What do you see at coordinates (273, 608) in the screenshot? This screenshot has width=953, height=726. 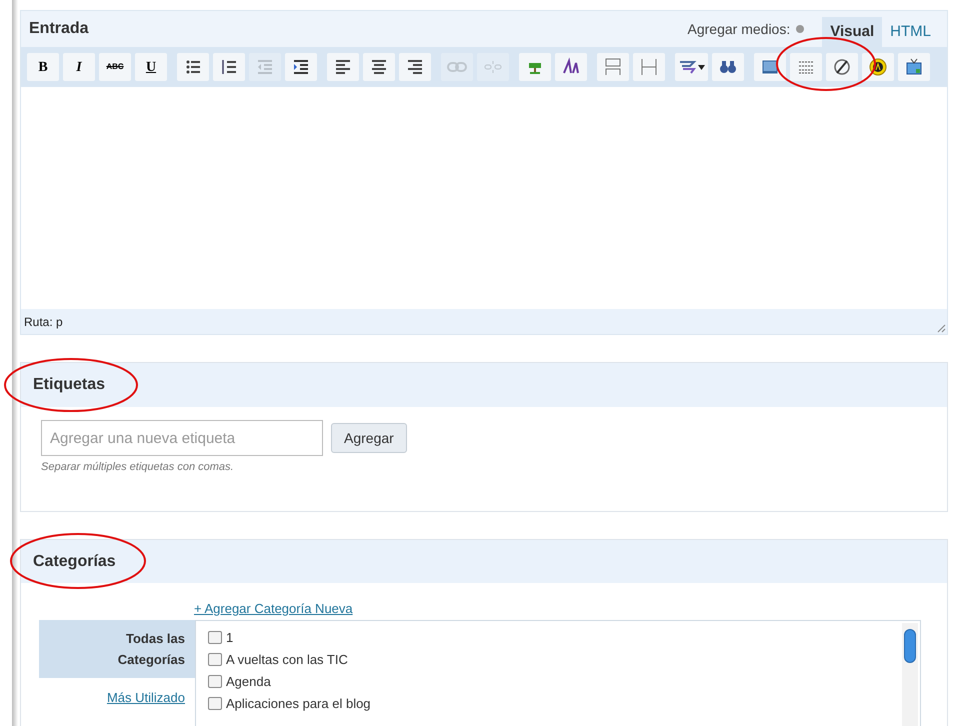 I see `add-category-link: + Agregar Categoría Nueva` at bounding box center [273, 608].